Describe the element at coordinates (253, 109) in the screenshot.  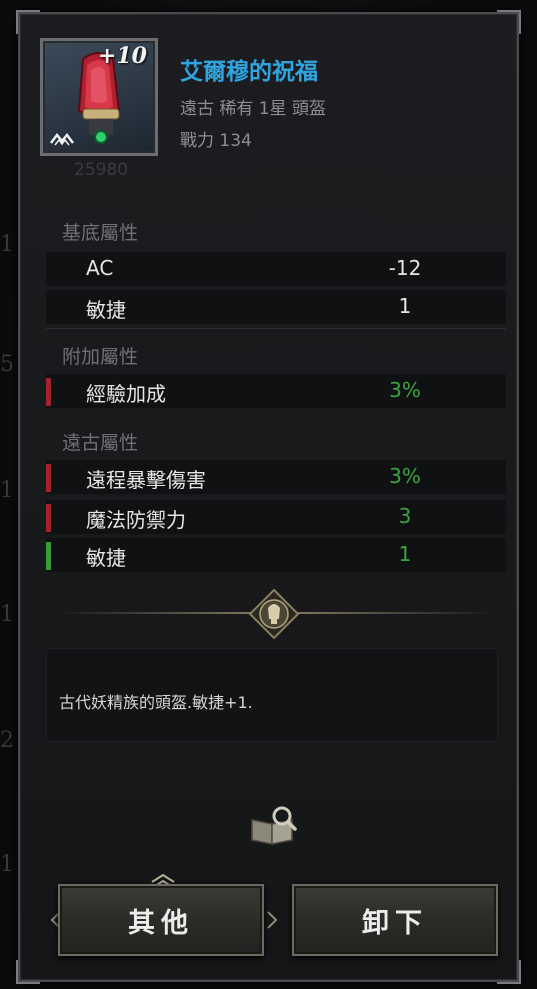
I see `item-meta: 遠古 稀有 1星 頭盔` at that location.